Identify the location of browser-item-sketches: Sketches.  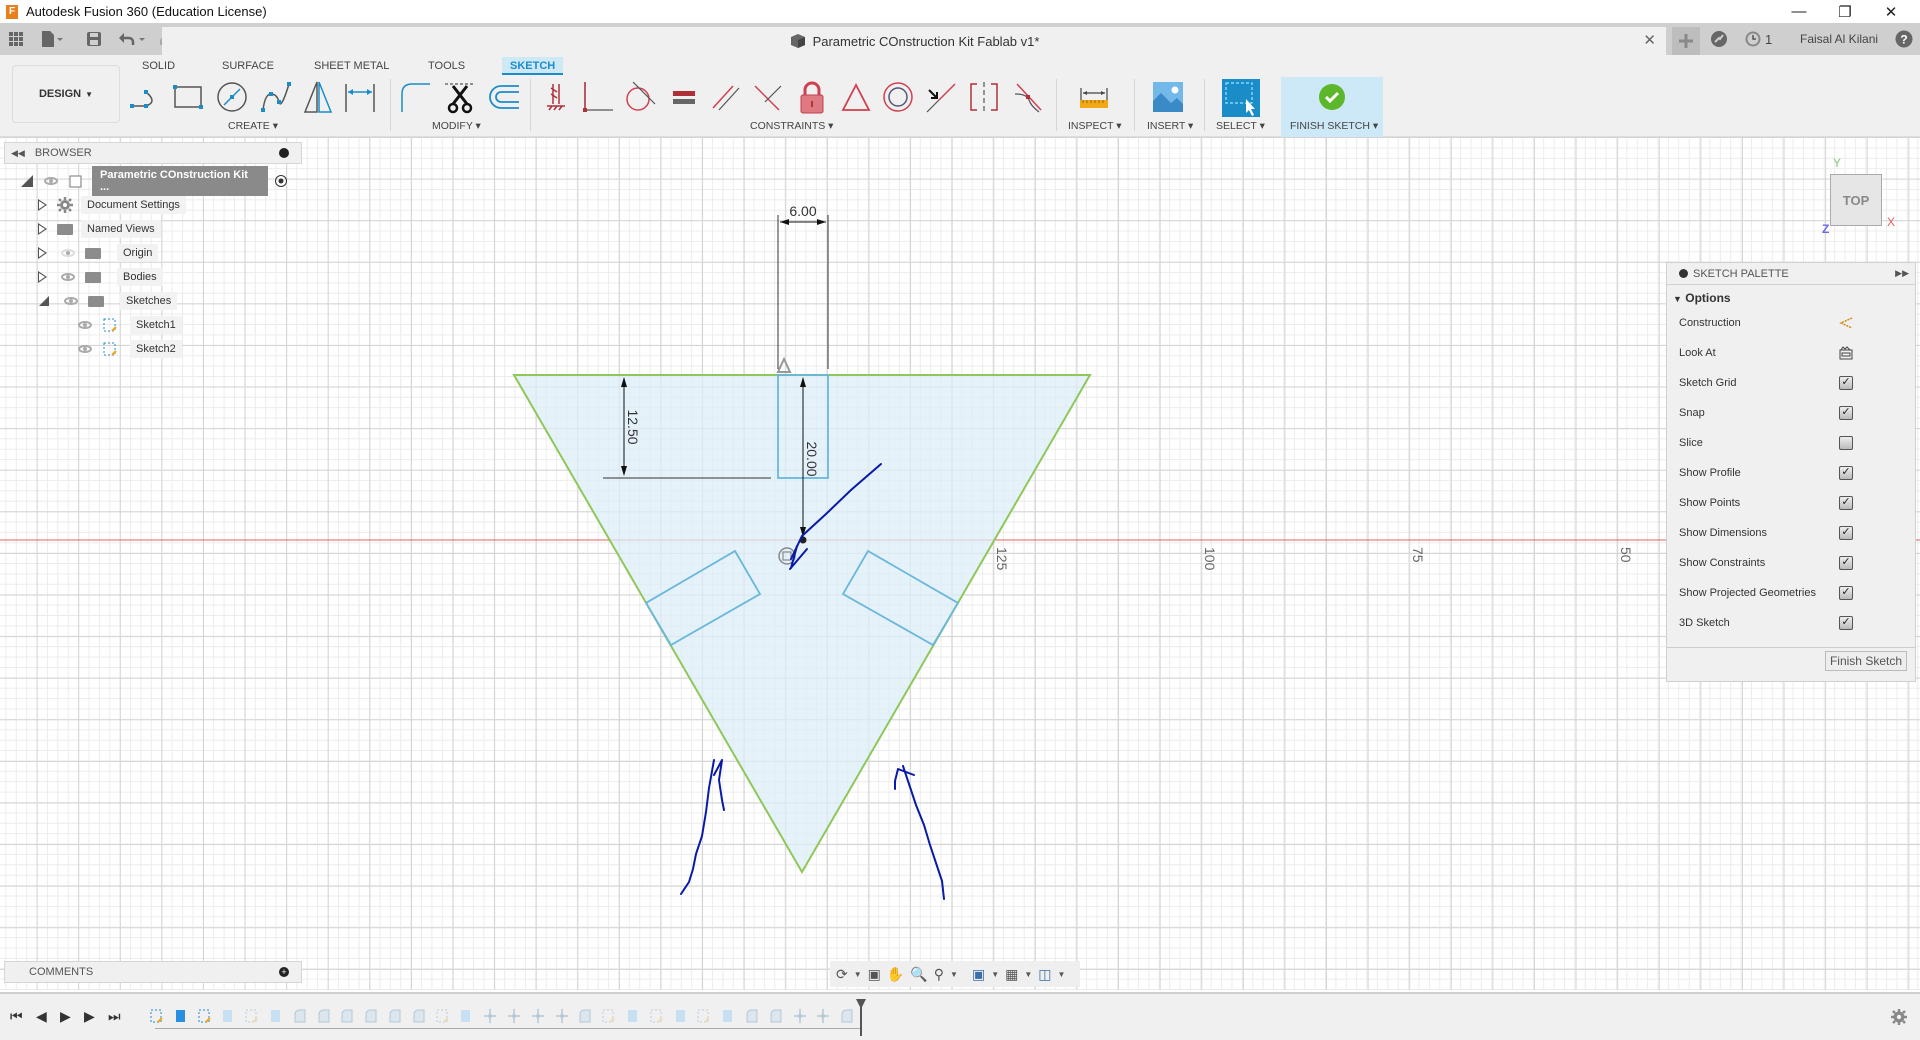
(108, 301).